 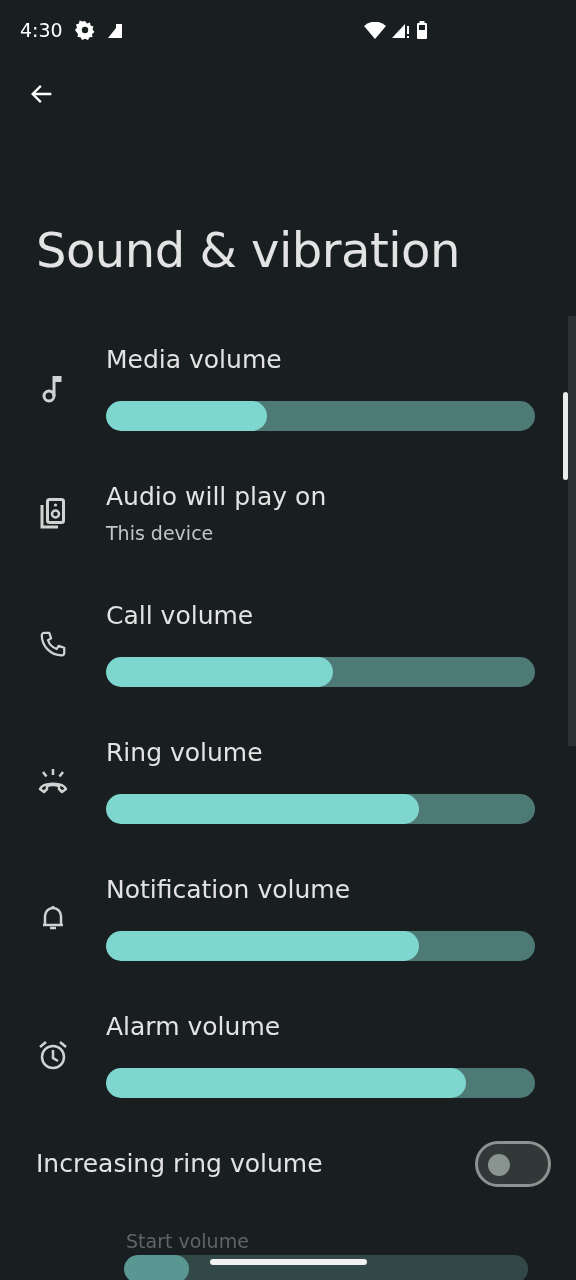 I want to click on setting-title: Media volume, so click(x=194, y=360).